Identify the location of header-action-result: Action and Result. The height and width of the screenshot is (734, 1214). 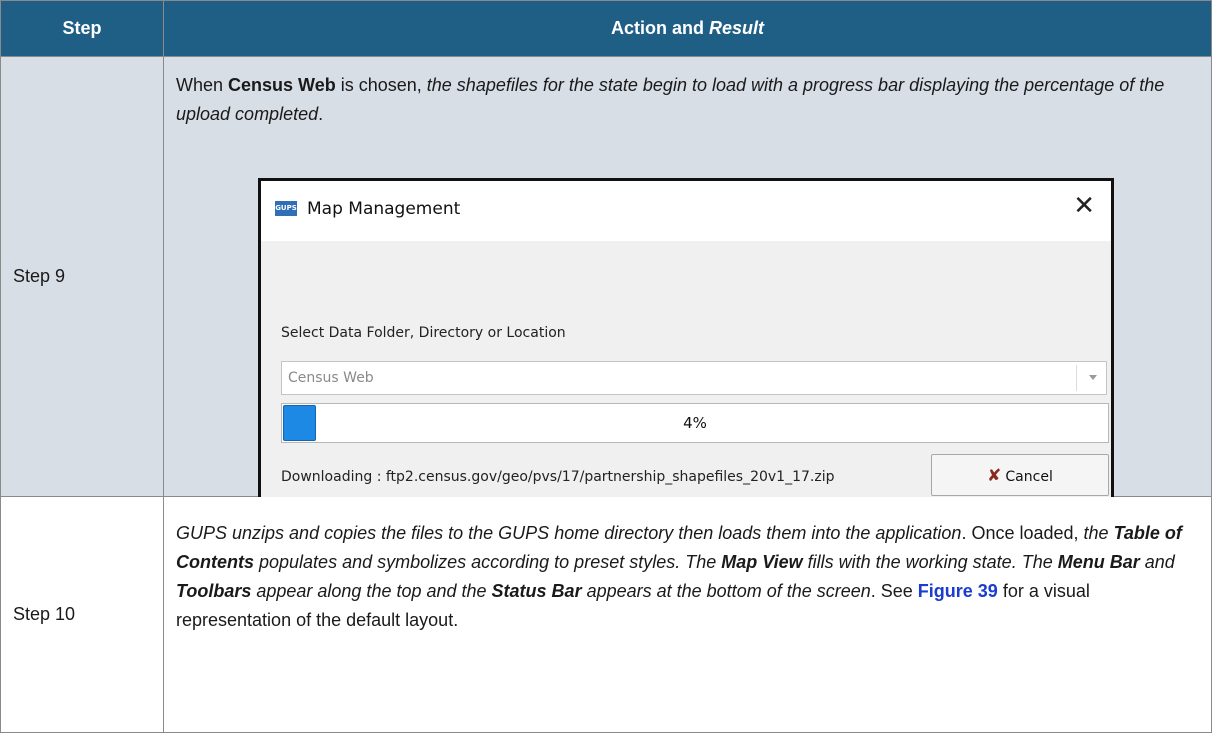
(687, 28).